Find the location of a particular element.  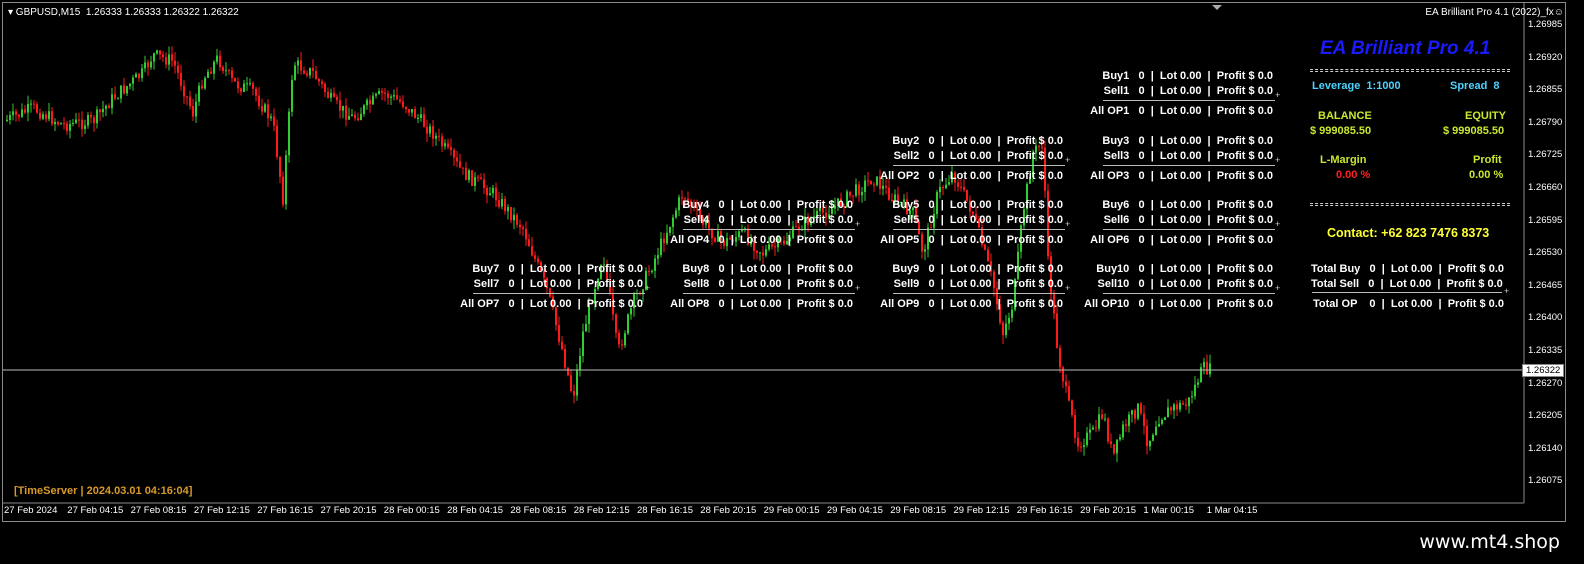

chart-shift-marker is located at coordinates (1217, 7).